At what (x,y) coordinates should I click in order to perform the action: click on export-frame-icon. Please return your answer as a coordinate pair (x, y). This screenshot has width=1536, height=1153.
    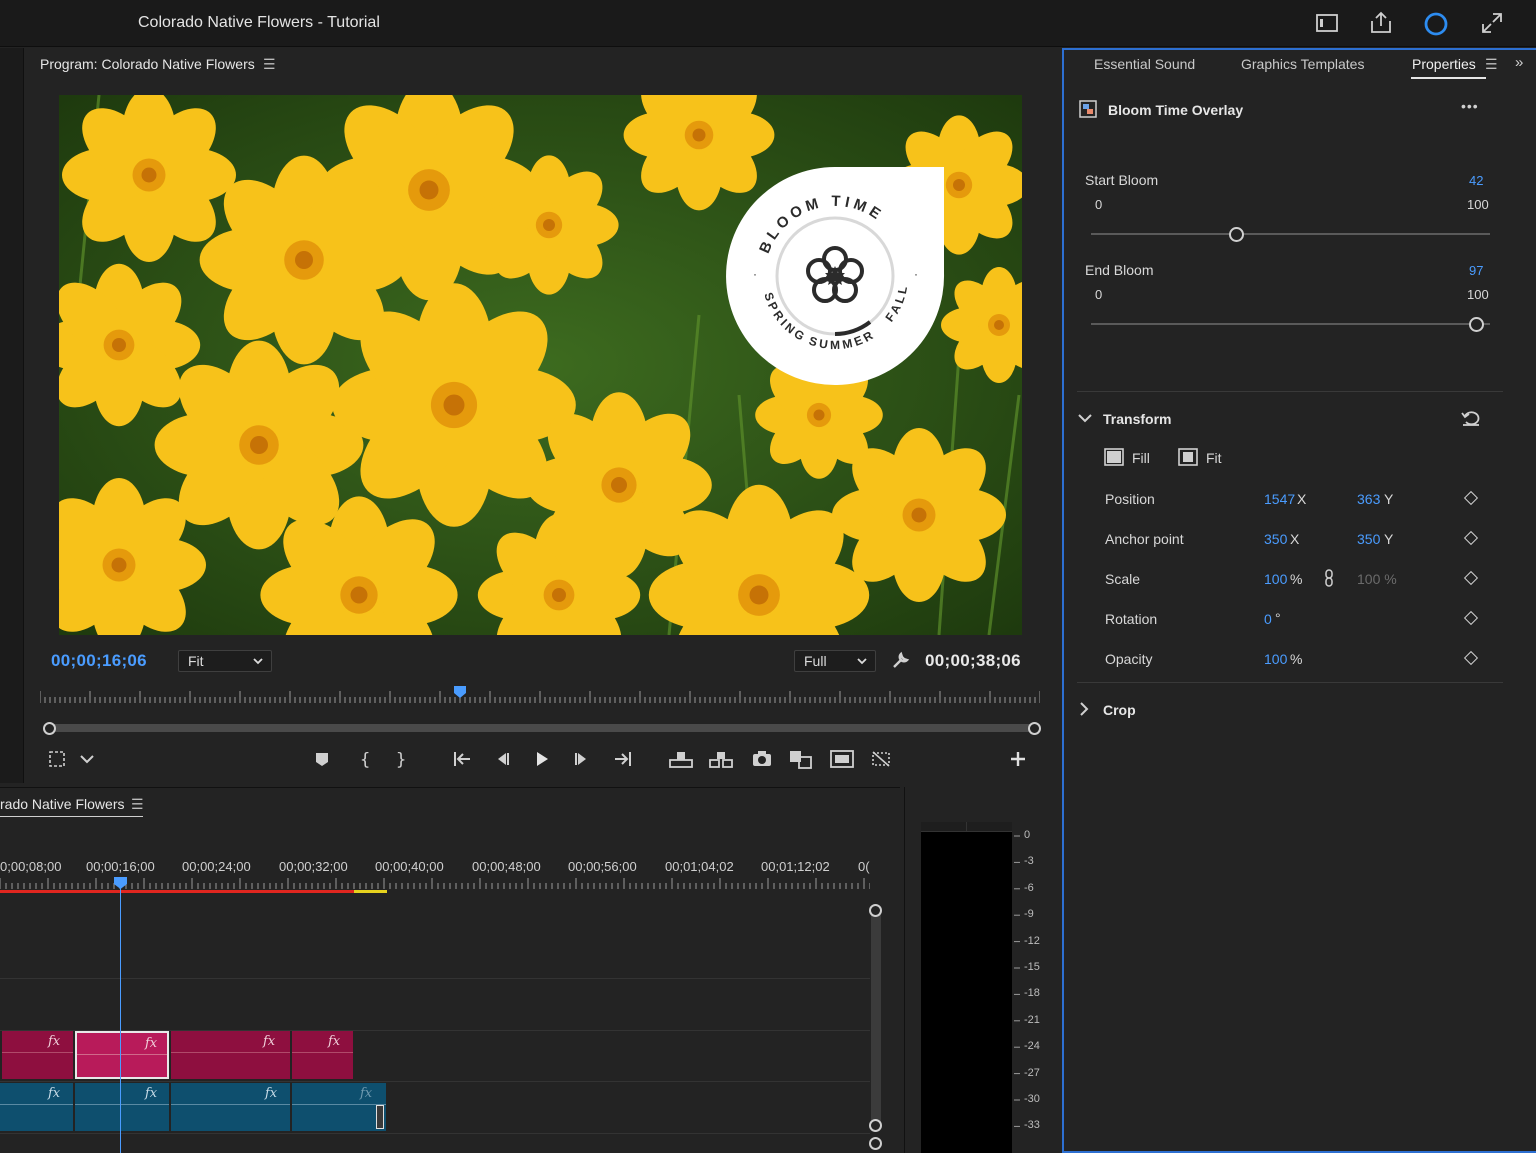
    Looking at the image, I should click on (762, 759).